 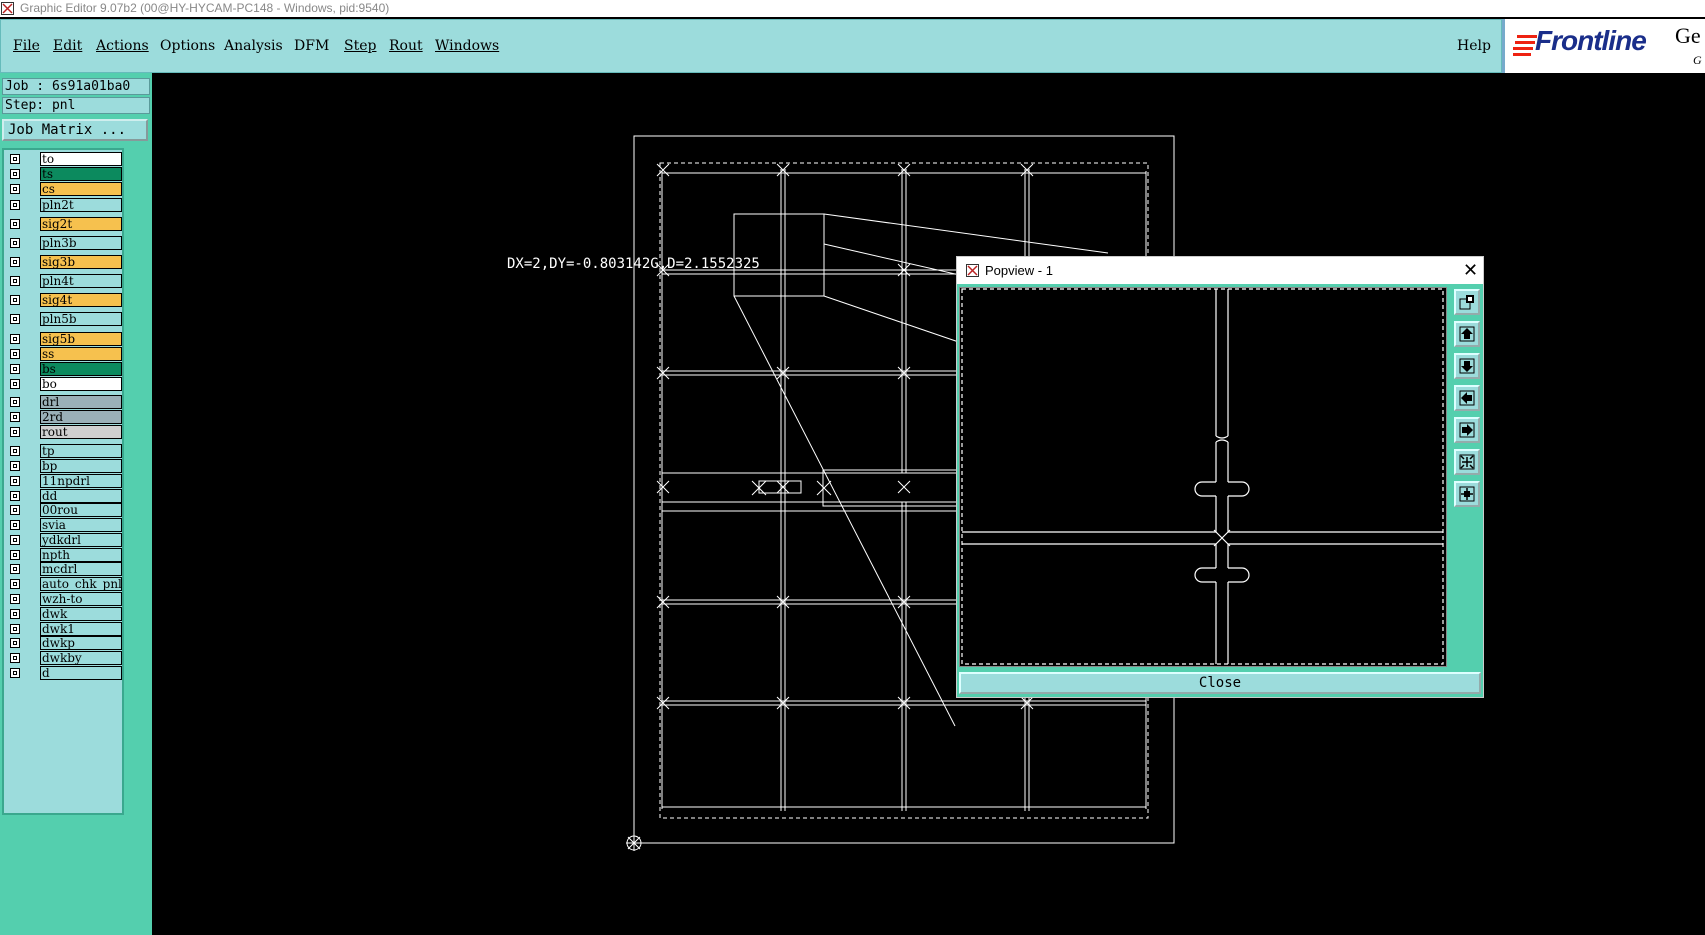 What do you see at coordinates (81, 384) in the screenshot?
I see `layer-name: bo` at bounding box center [81, 384].